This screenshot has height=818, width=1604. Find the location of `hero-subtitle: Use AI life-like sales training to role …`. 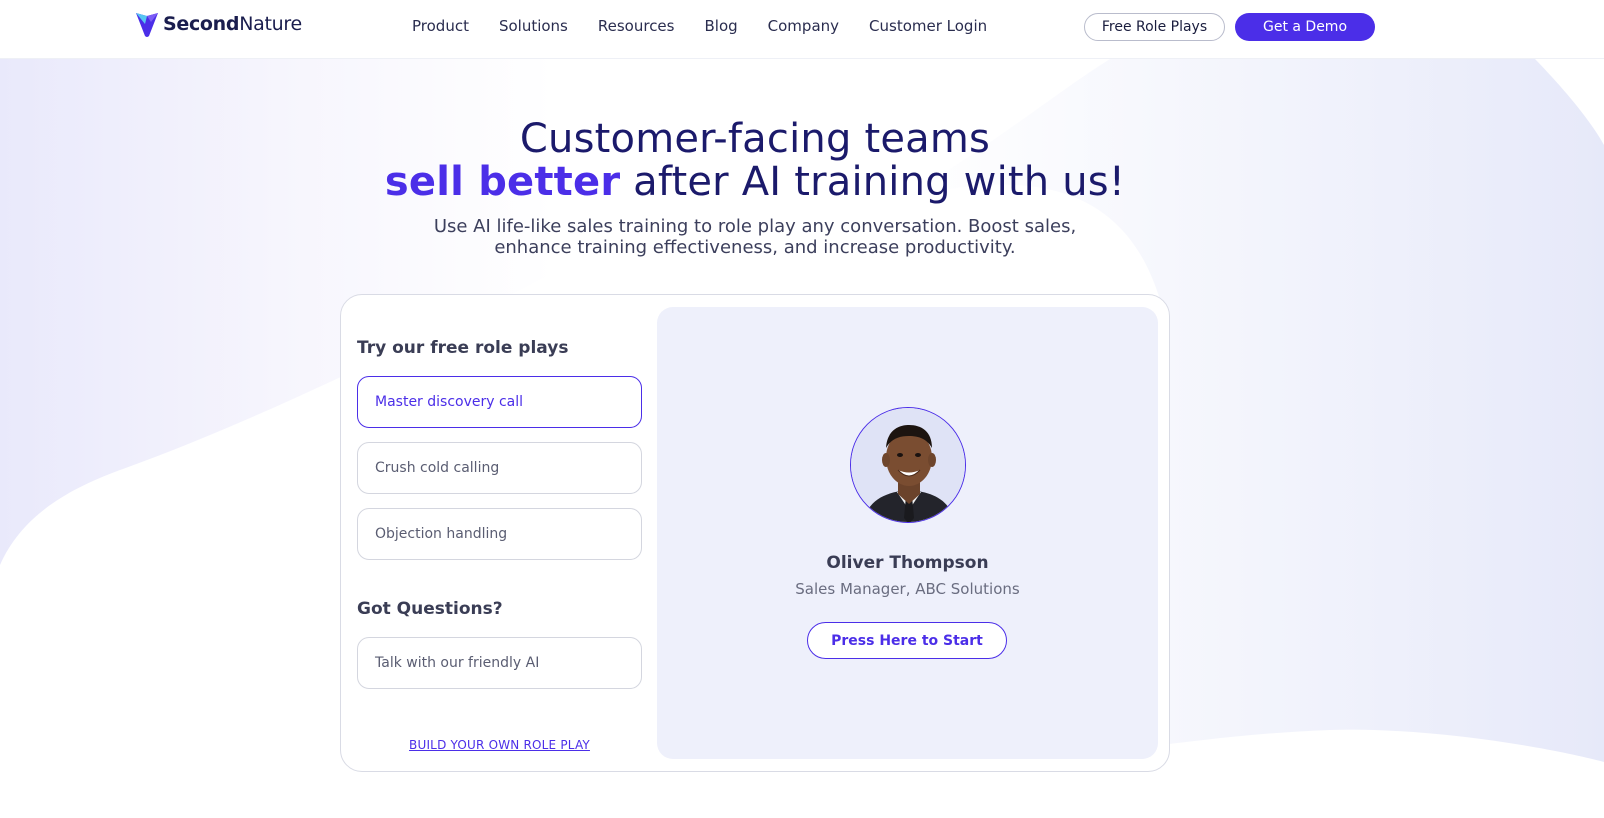

hero-subtitle: Use AI life-like sales training to role … is located at coordinates (755, 237).